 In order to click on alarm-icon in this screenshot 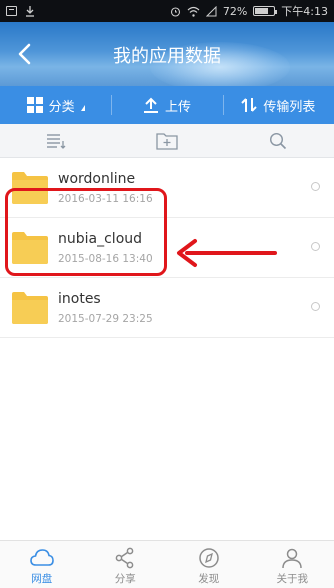, I will do `click(175, 11)`.